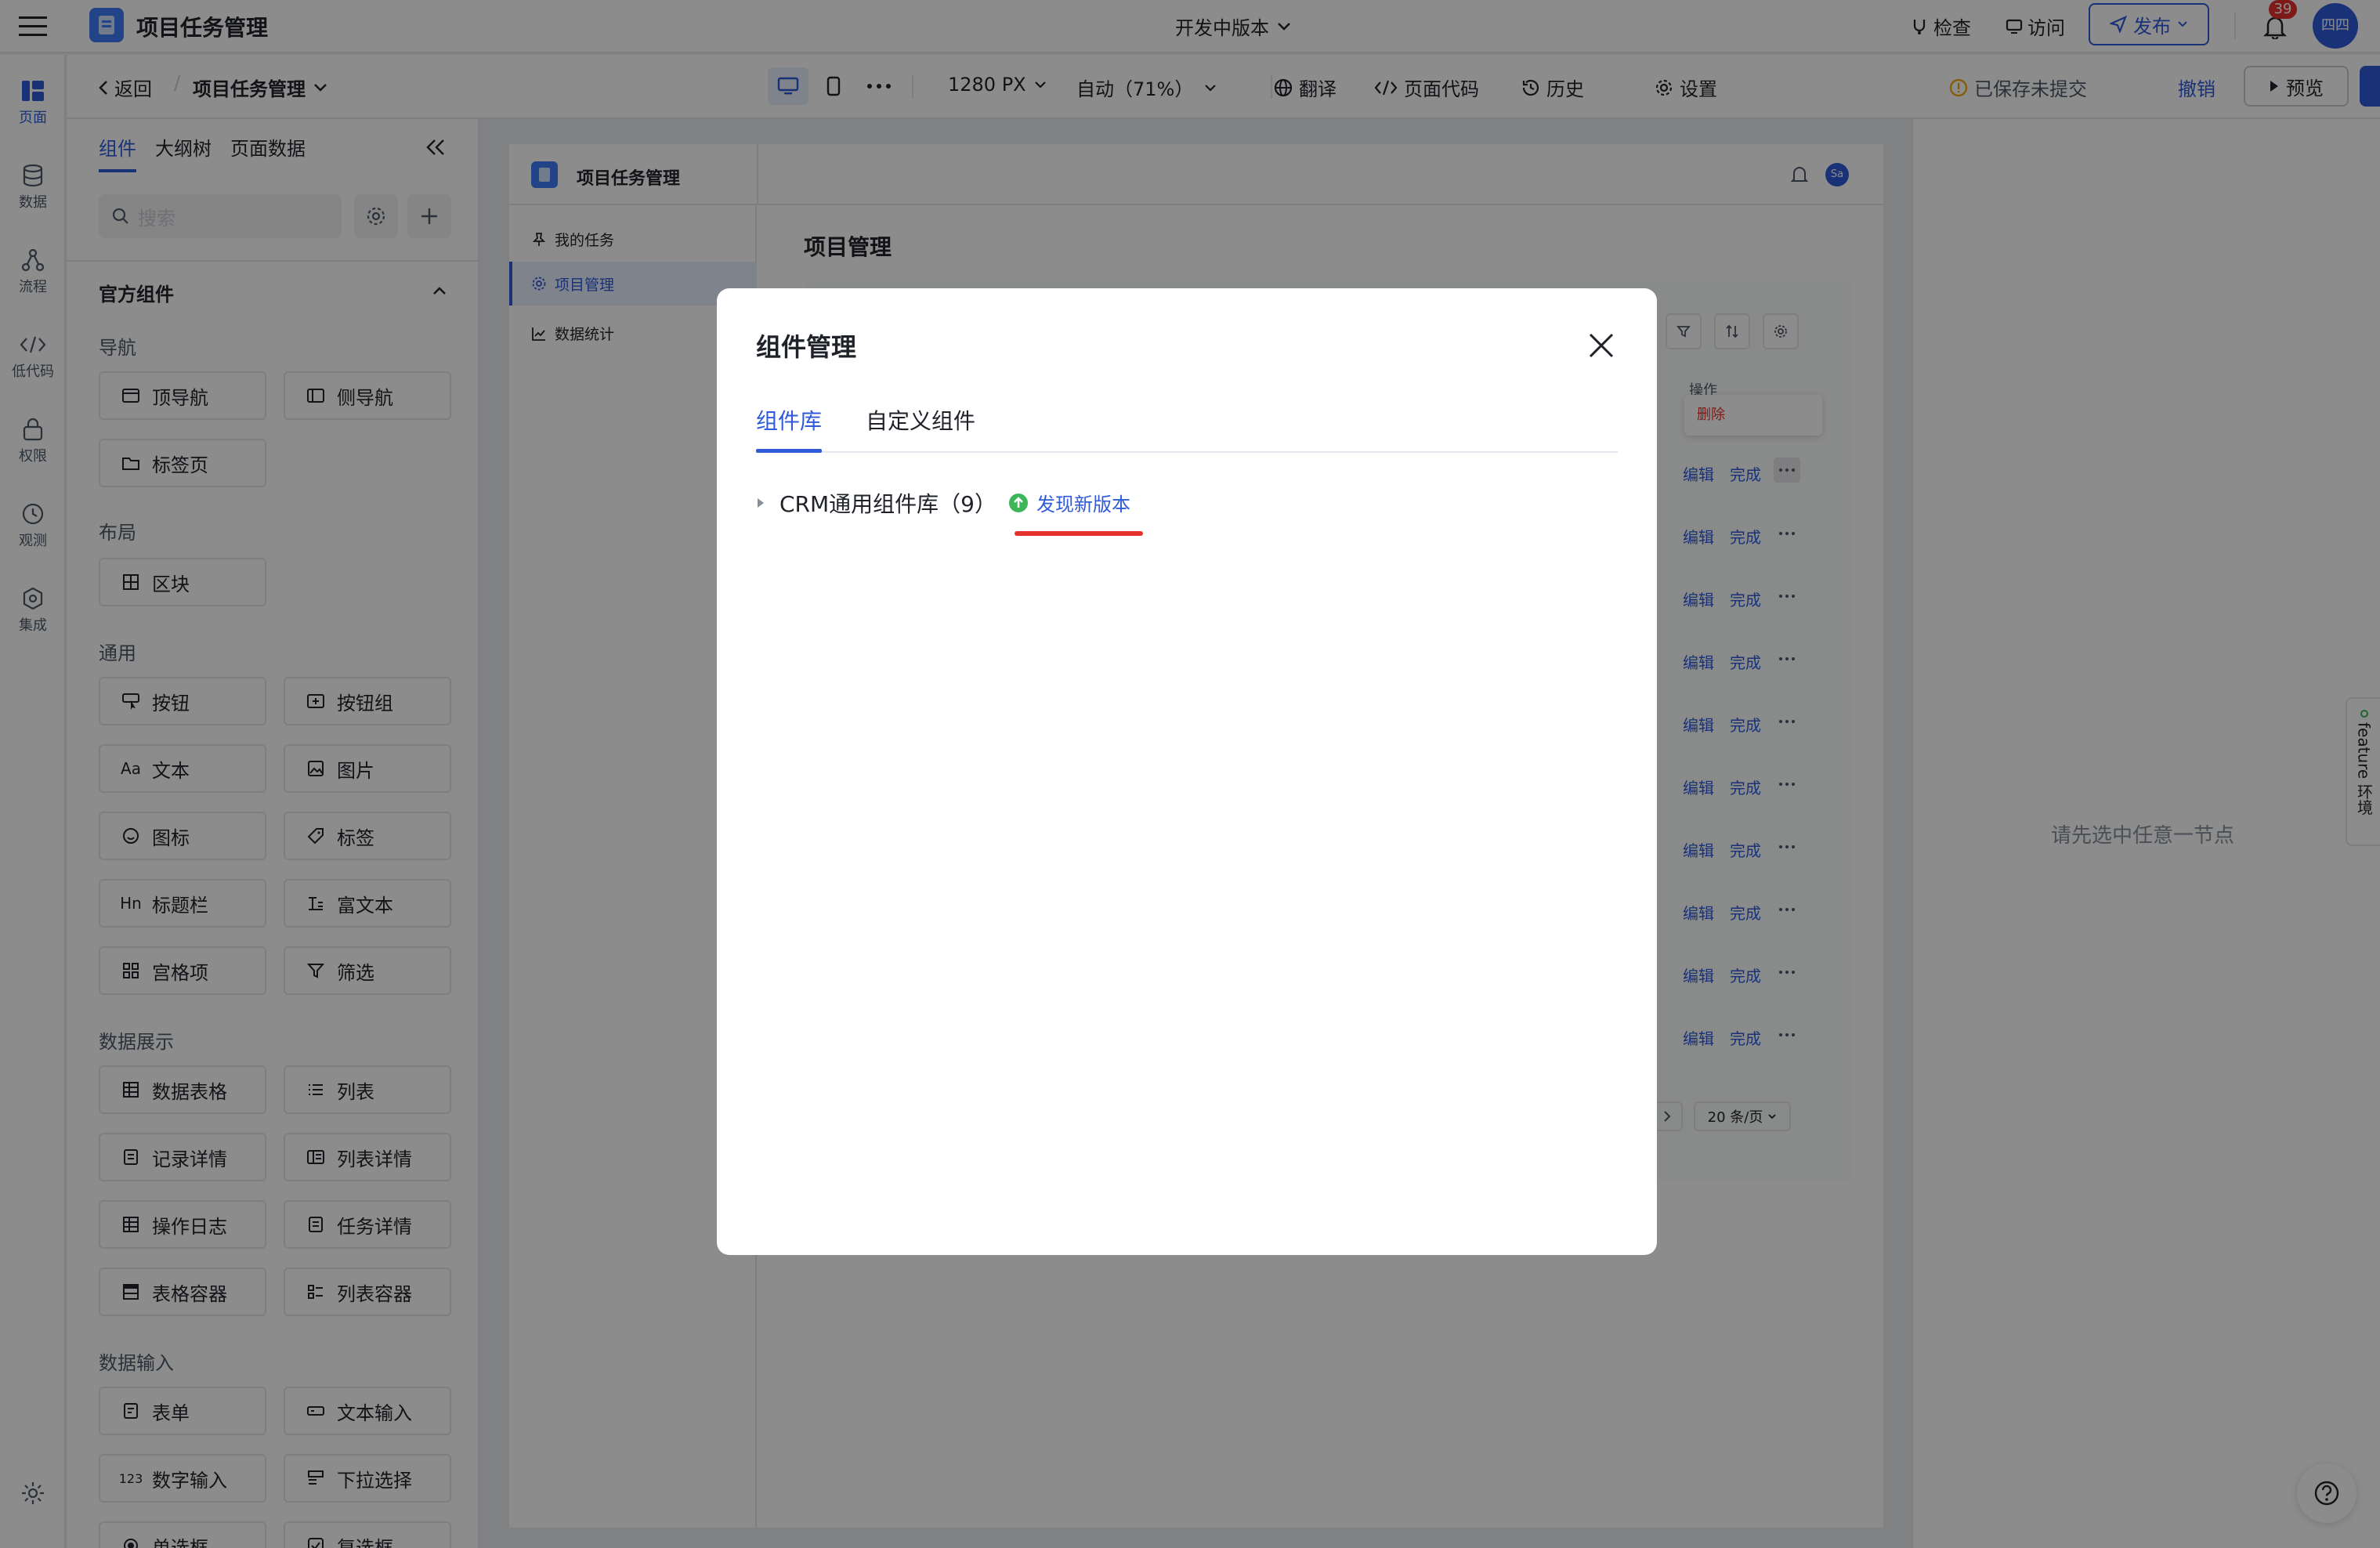 This screenshot has height=1548, width=2380. Describe the element at coordinates (887, 504) in the screenshot. I see `library-name: CRM通用组件库（9）` at that location.